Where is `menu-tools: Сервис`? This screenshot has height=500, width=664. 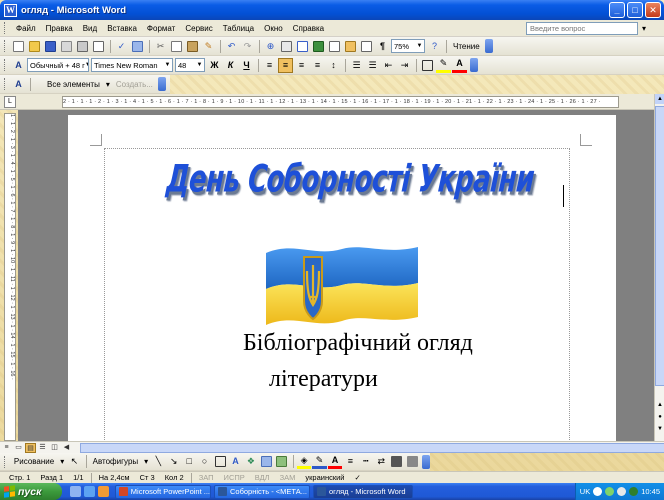
menu-tools: Сервис is located at coordinates (198, 28).